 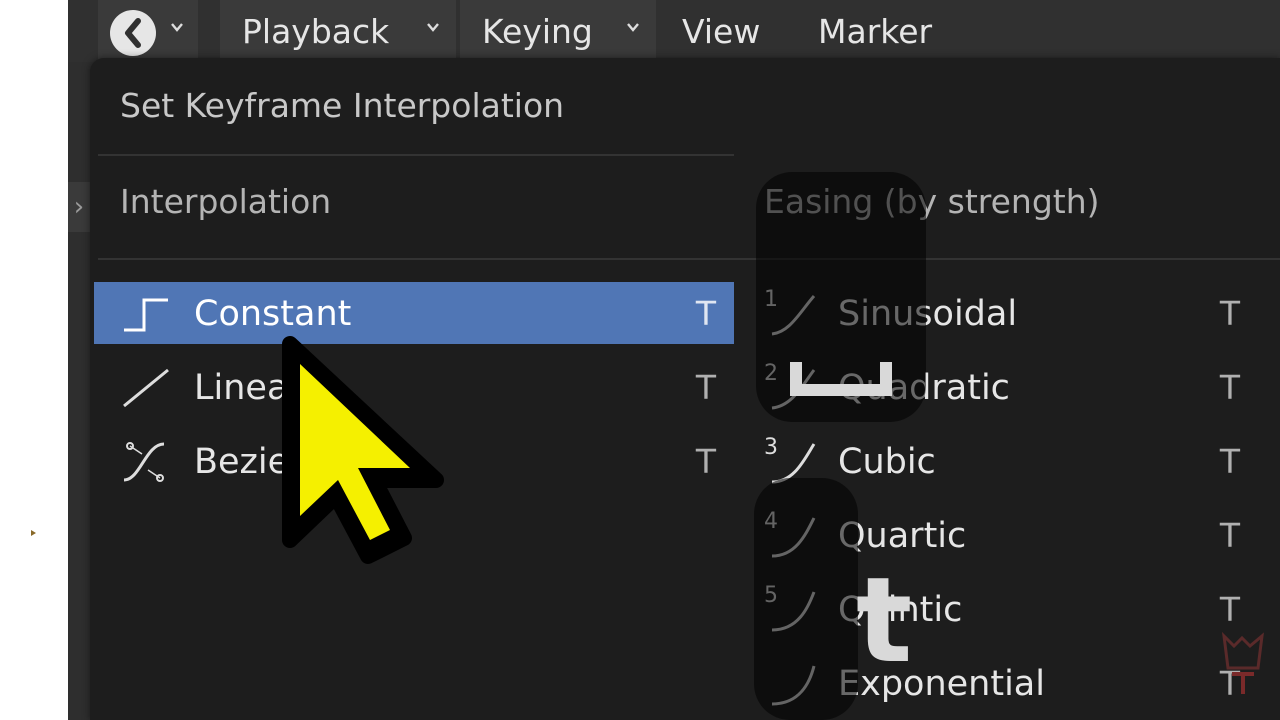 What do you see at coordinates (841, 379) in the screenshot?
I see `logo-mark` at bounding box center [841, 379].